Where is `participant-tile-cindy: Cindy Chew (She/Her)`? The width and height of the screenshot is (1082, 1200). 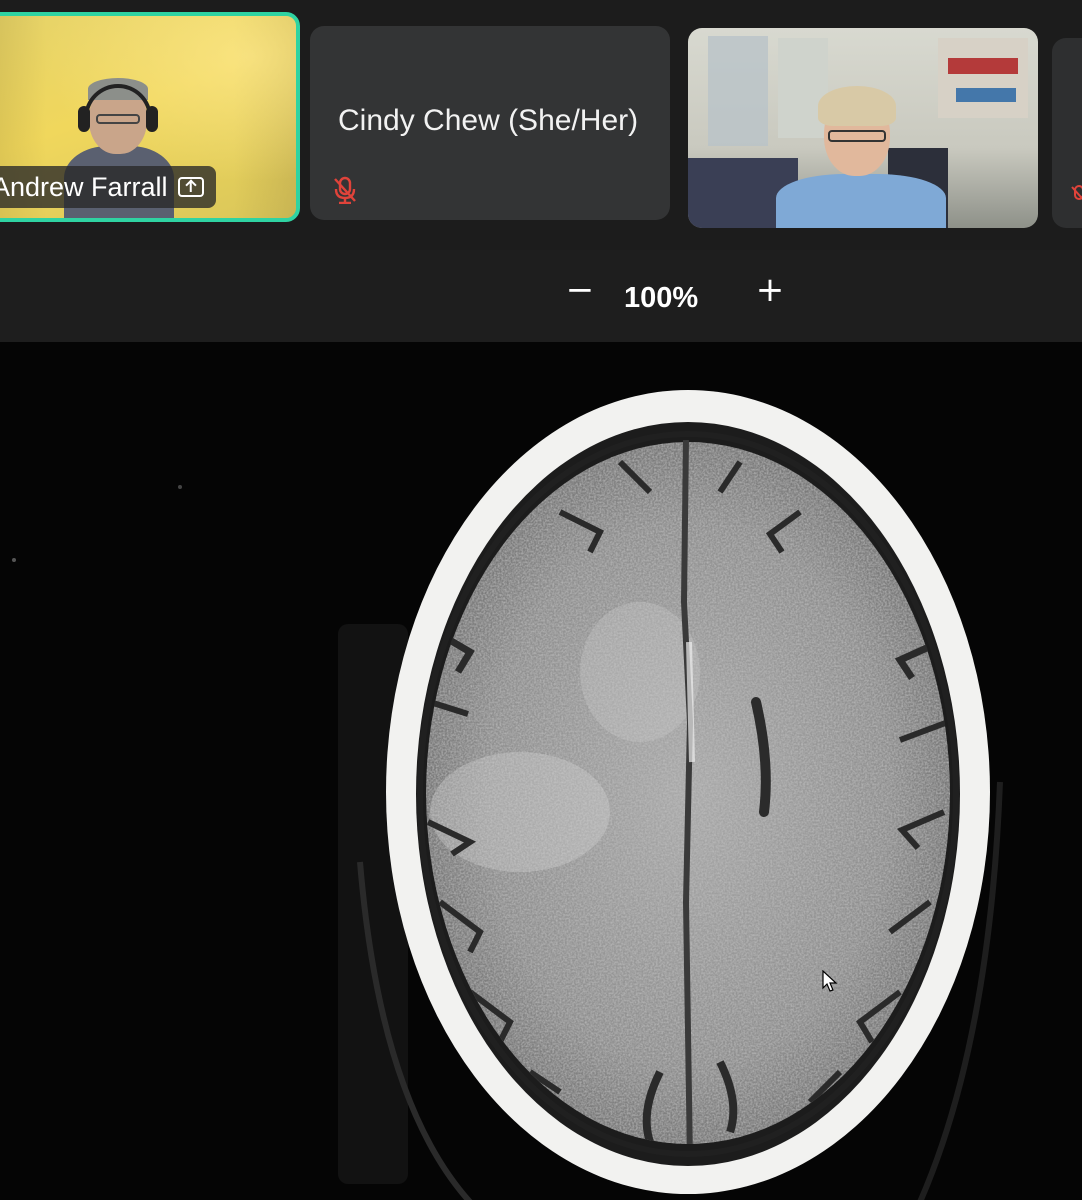
participant-tile-cindy: Cindy Chew (She/Her) is located at coordinates (490, 123).